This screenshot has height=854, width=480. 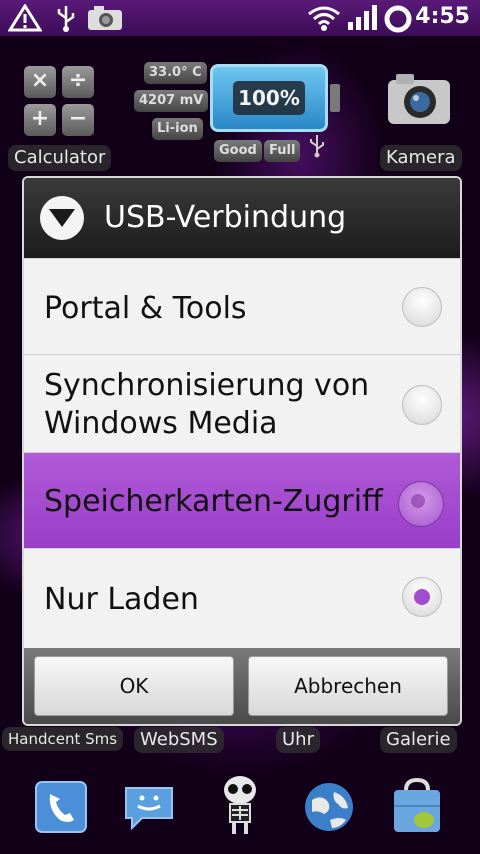 I want to click on calc-key-plus: +, so click(x=40, y=120).